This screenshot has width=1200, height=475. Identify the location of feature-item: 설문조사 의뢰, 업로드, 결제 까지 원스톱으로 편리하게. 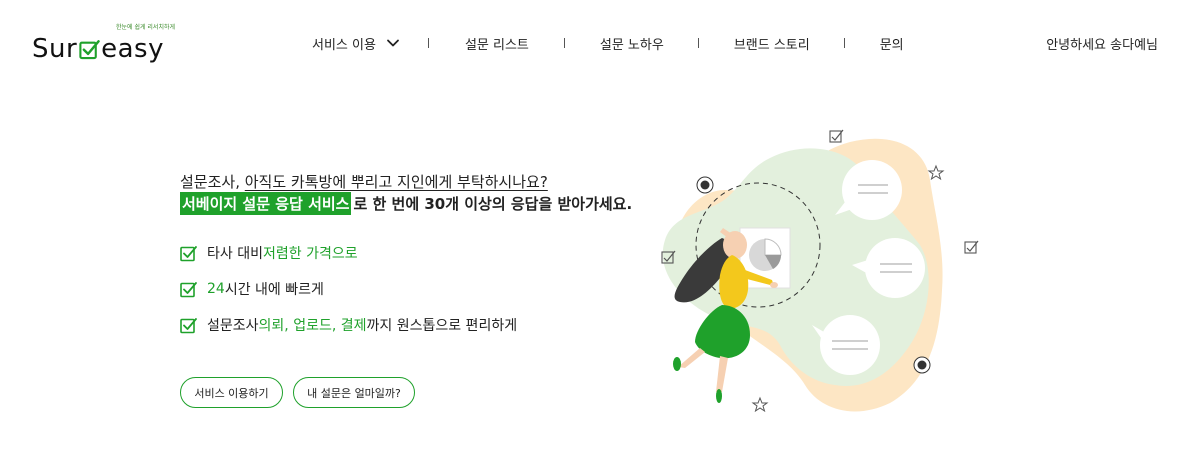
(348, 325).